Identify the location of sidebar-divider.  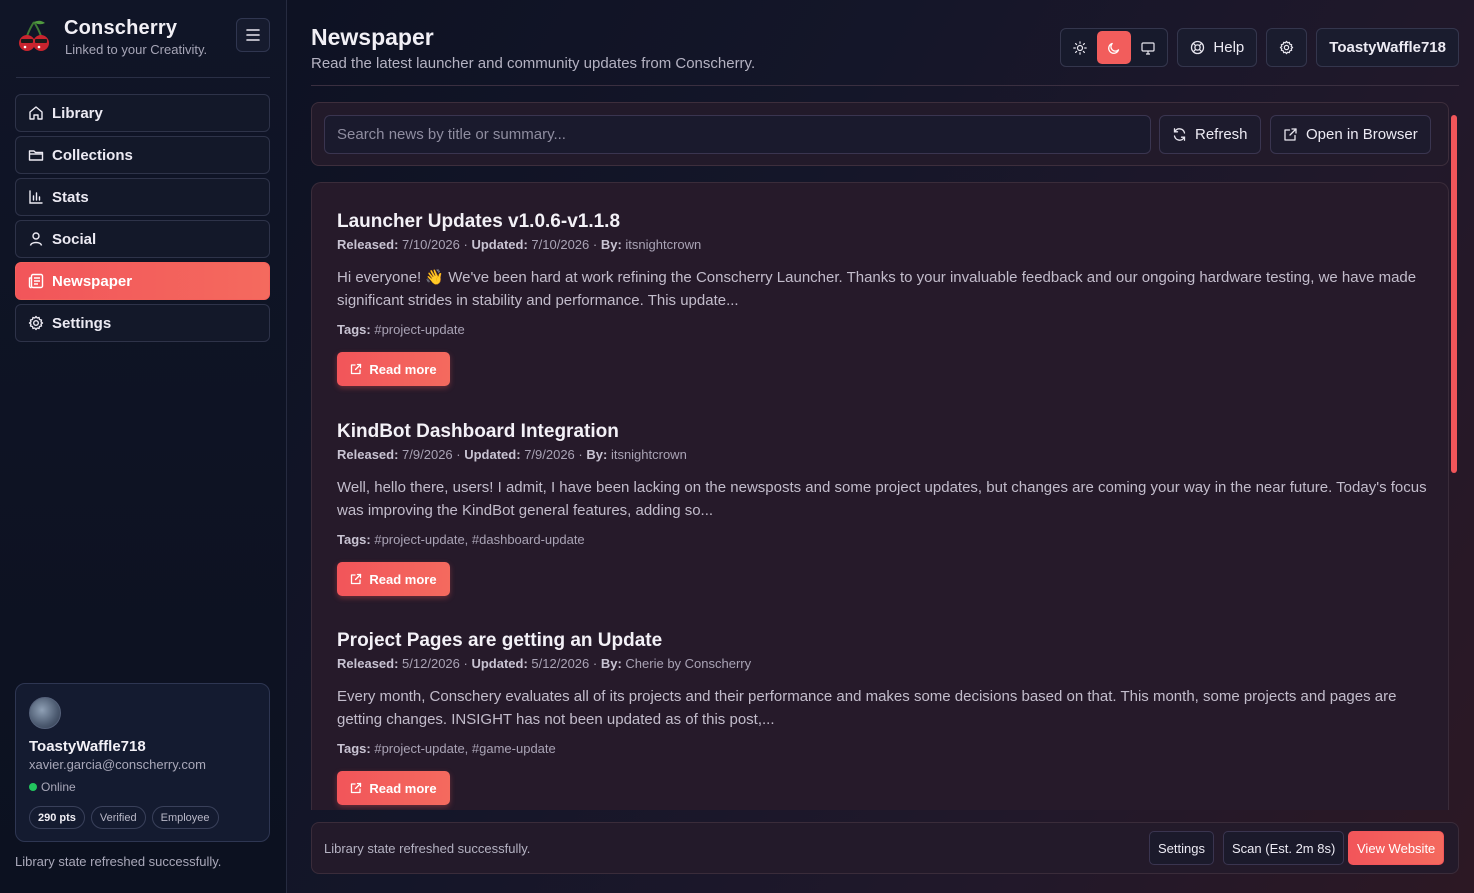
(143, 77).